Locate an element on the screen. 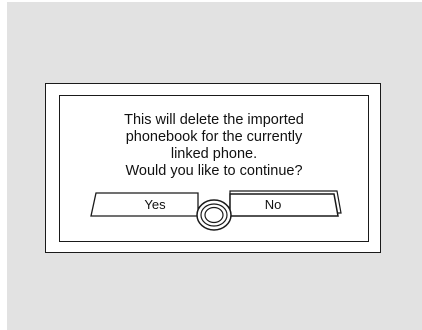 The height and width of the screenshot is (330, 422). interface-dial-icon is located at coordinates (214, 215).